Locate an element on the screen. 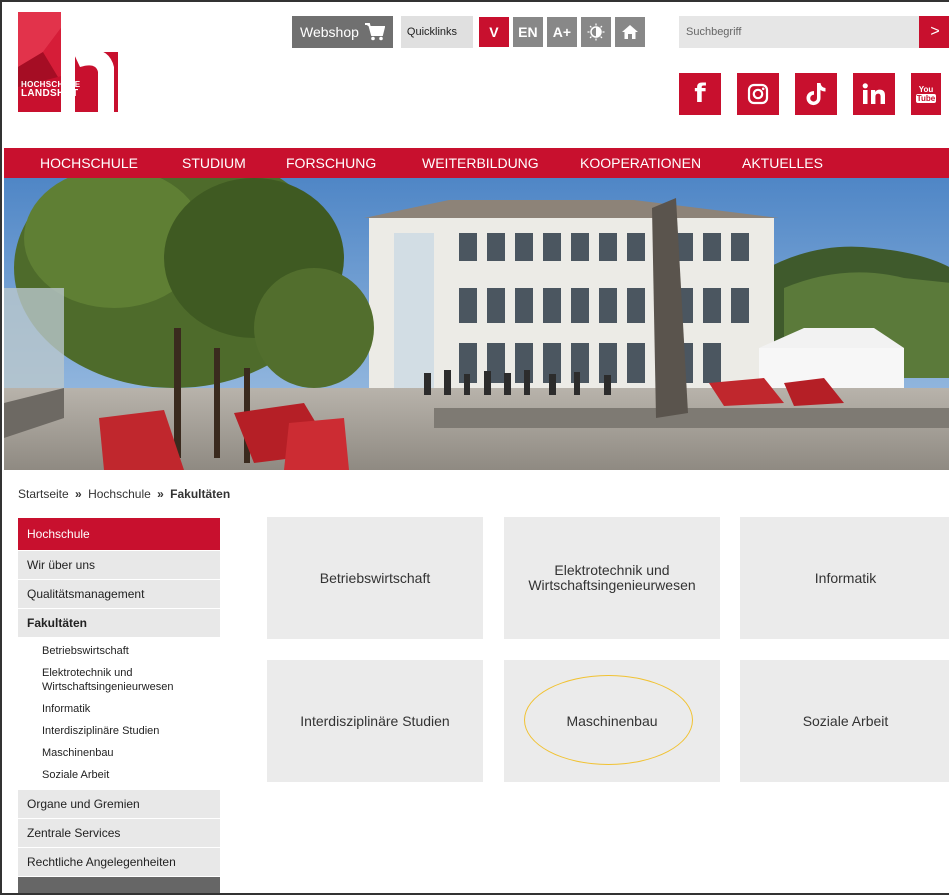 Image resolution: width=949 pixels, height=895 pixels. tile-soziale-arbeit: Soziale Arbeit is located at coordinates (844, 721).